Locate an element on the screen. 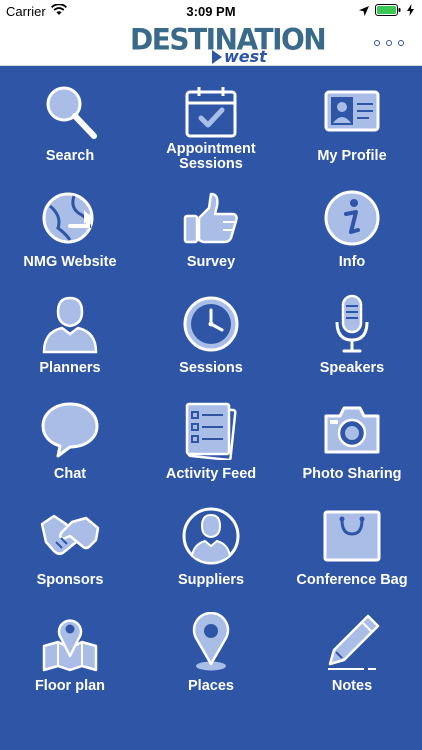  menu-item-photo-sharing: Photo Sharing is located at coordinates (352, 443).